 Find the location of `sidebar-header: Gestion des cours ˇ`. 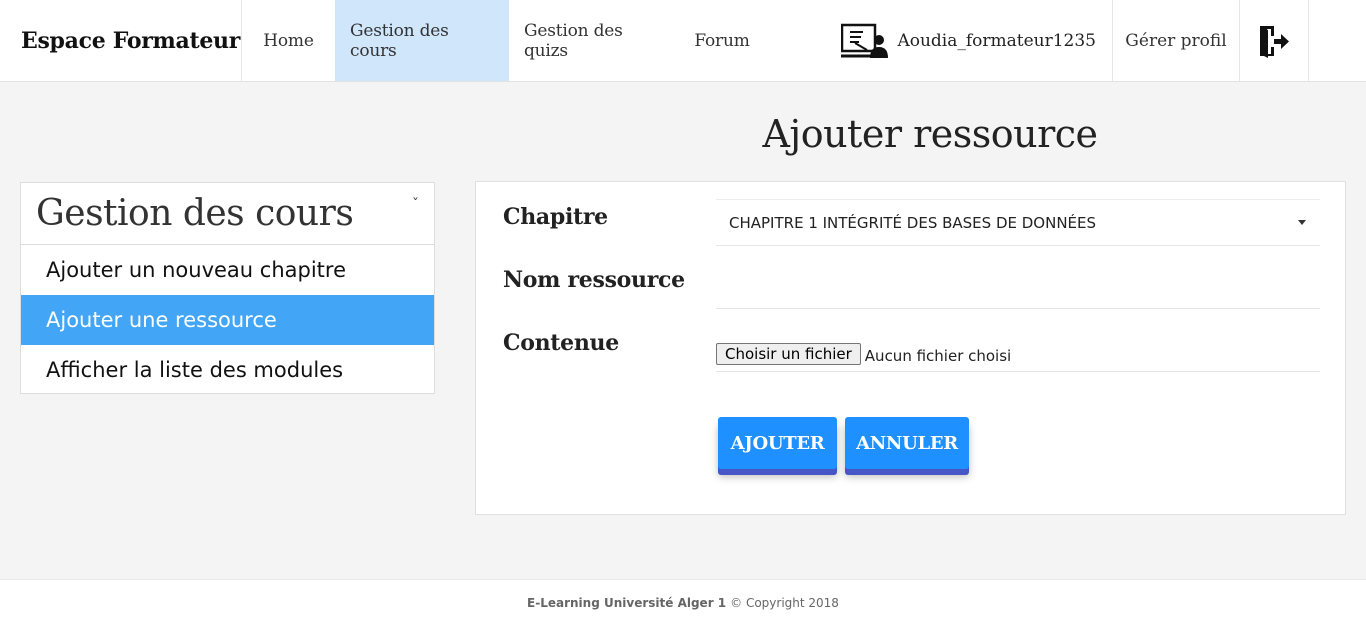

sidebar-header: Gestion des cours ˇ is located at coordinates (227, 214).